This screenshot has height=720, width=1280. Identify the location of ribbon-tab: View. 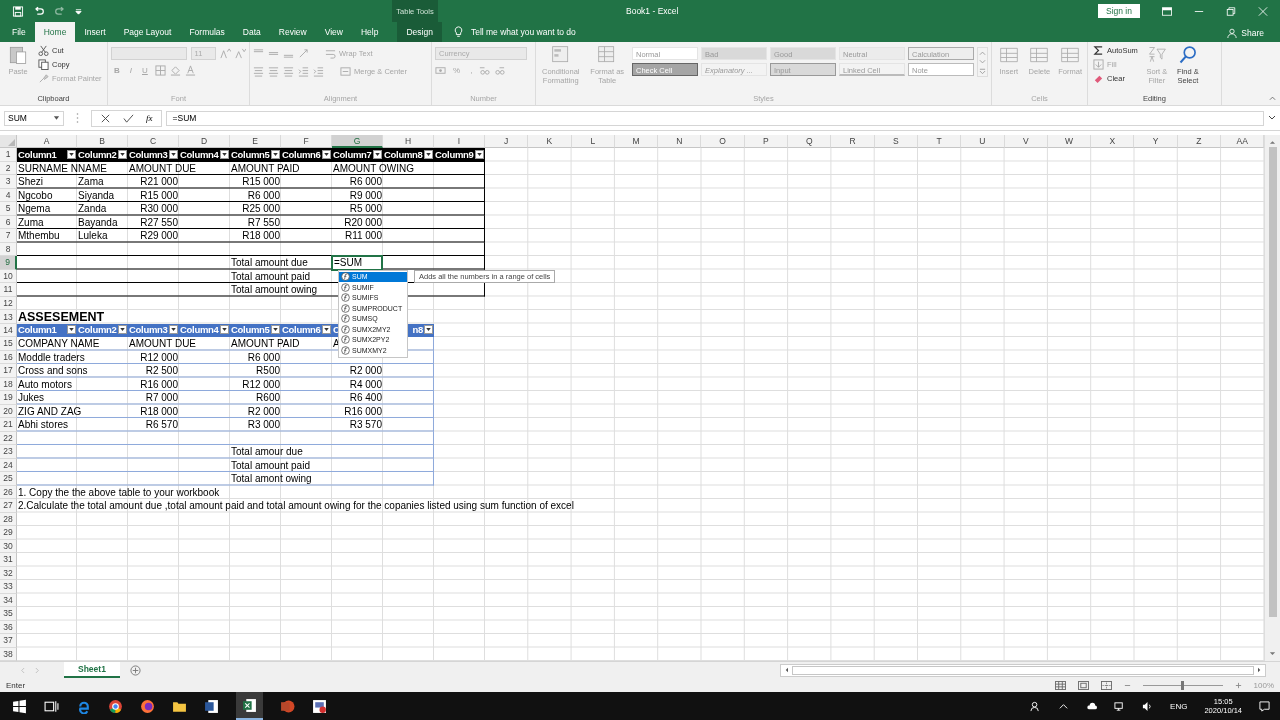
(333, 32).